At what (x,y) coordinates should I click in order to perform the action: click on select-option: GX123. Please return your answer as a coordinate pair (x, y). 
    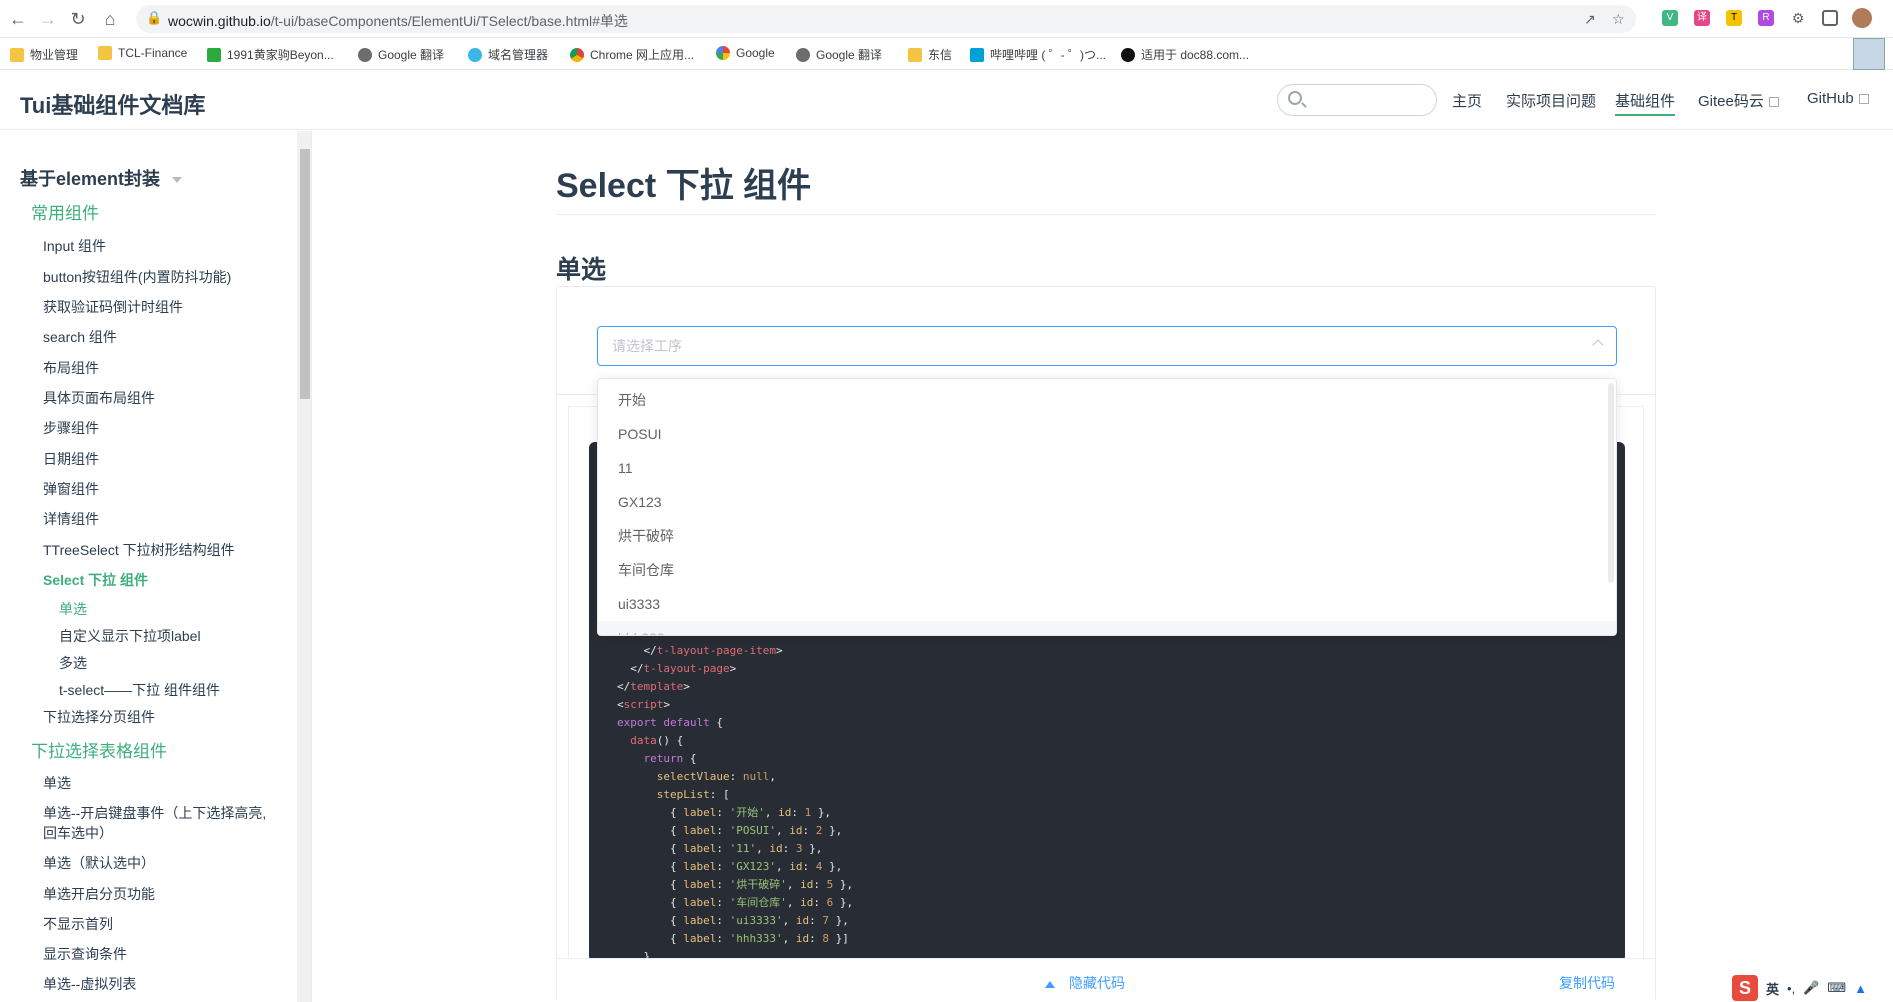
    Looking at the image, I should click on (1107, 502).